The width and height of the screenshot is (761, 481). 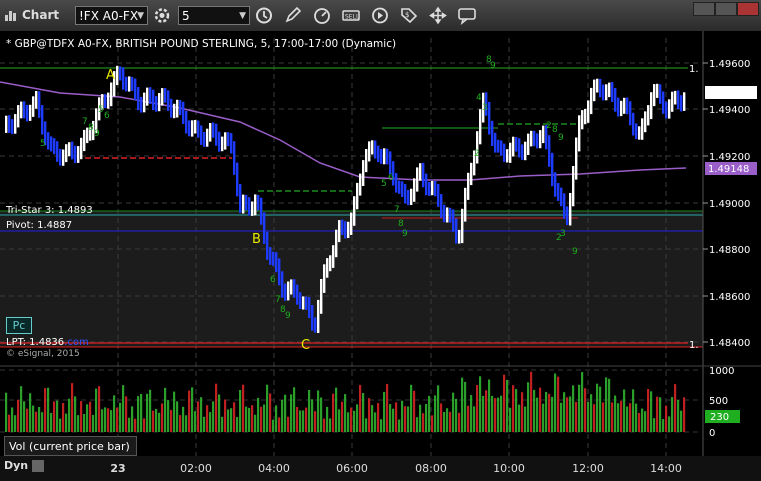 I want to click on symbol-input: !FX A0-FX ▼, so click(x=111, y=15).